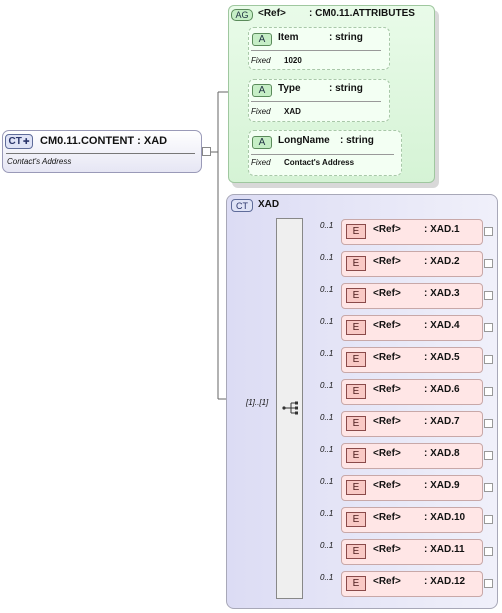 The image size is (502, 613). What do you see at coordinates (362, 13) in the screenshot?
I see `attribute-group-name: : CM0.11.ATTRIBUTES` at bounding box center [362, 13].